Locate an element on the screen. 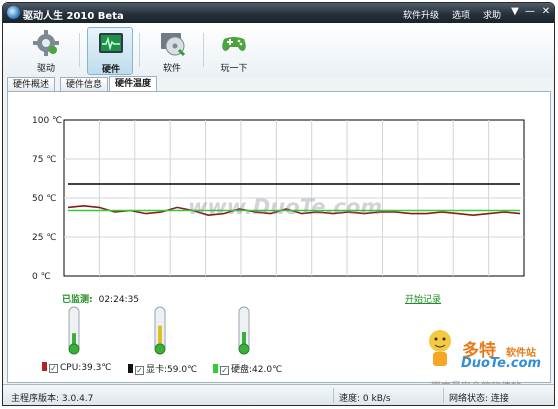 This screenshot has width=558, height=409. version-text: 主程序版本: 3.0.4.7 is located at coordinates (52, 399).